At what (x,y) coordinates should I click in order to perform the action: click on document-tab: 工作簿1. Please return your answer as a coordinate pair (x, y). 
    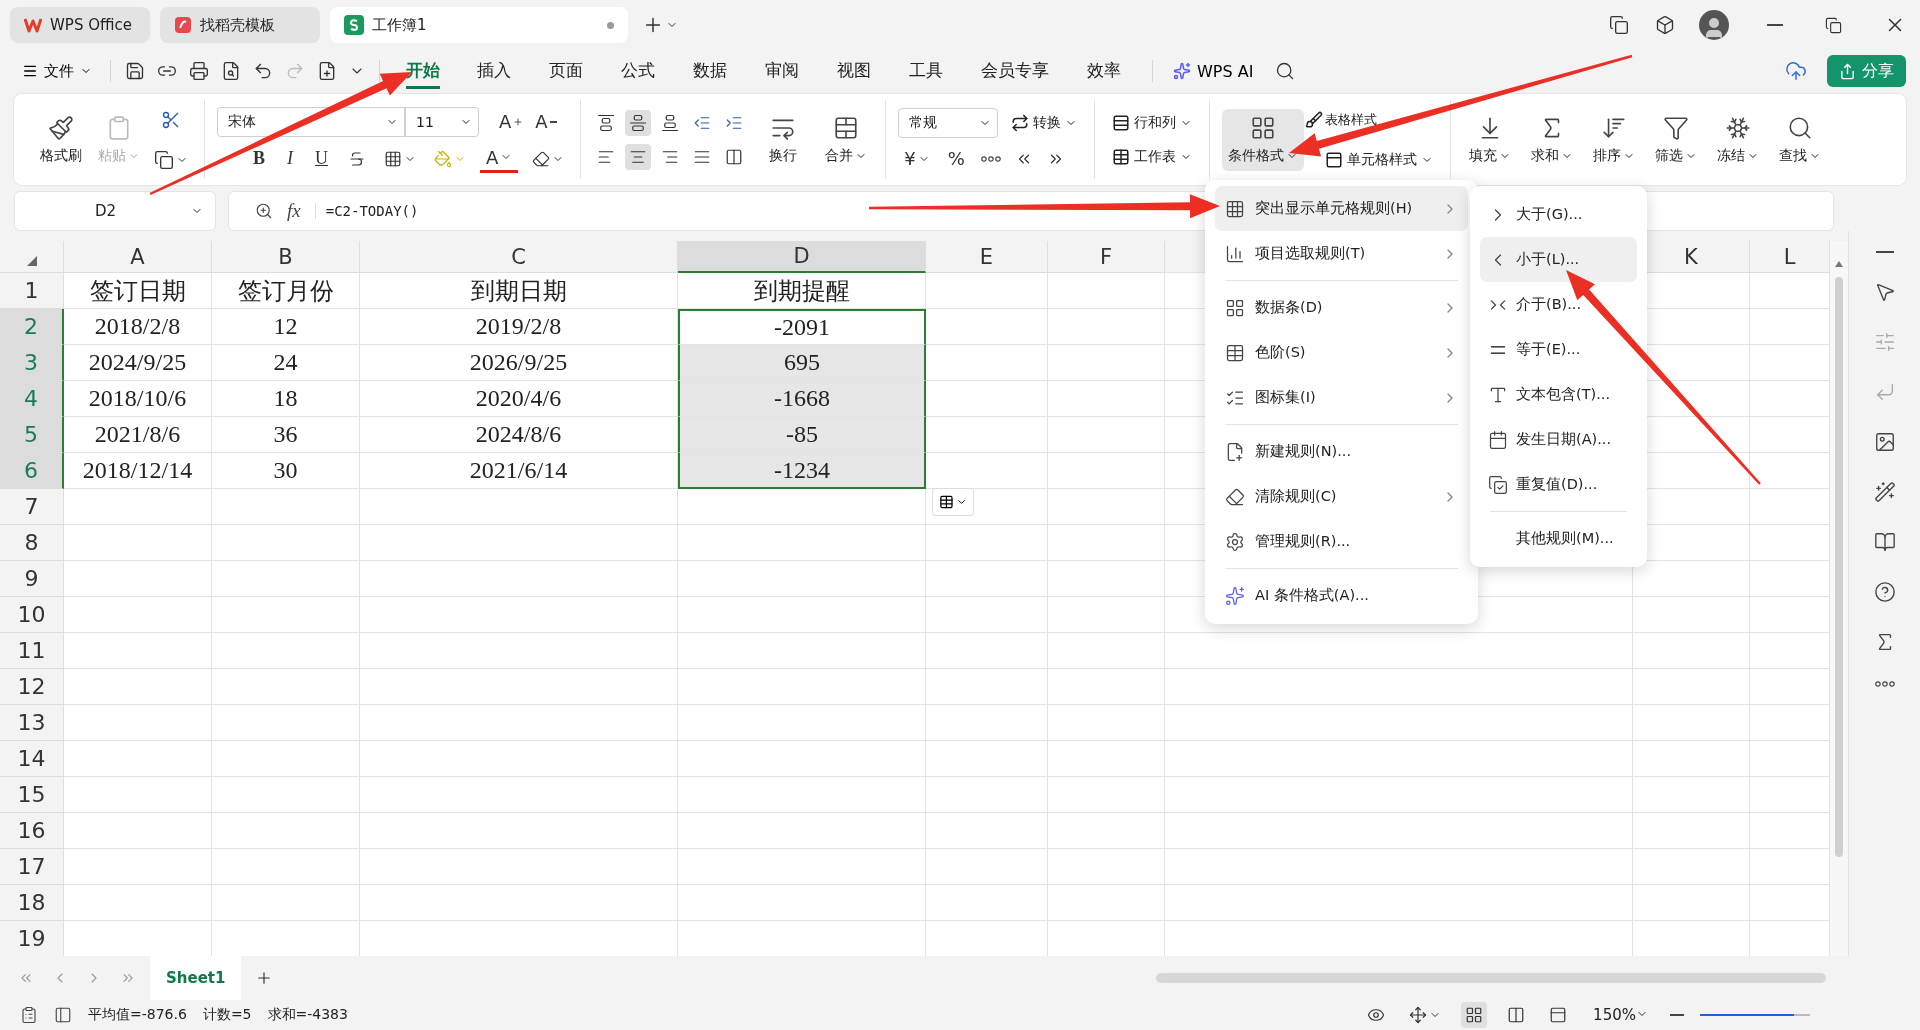
    Looking at the image, I should click on (479, 25).